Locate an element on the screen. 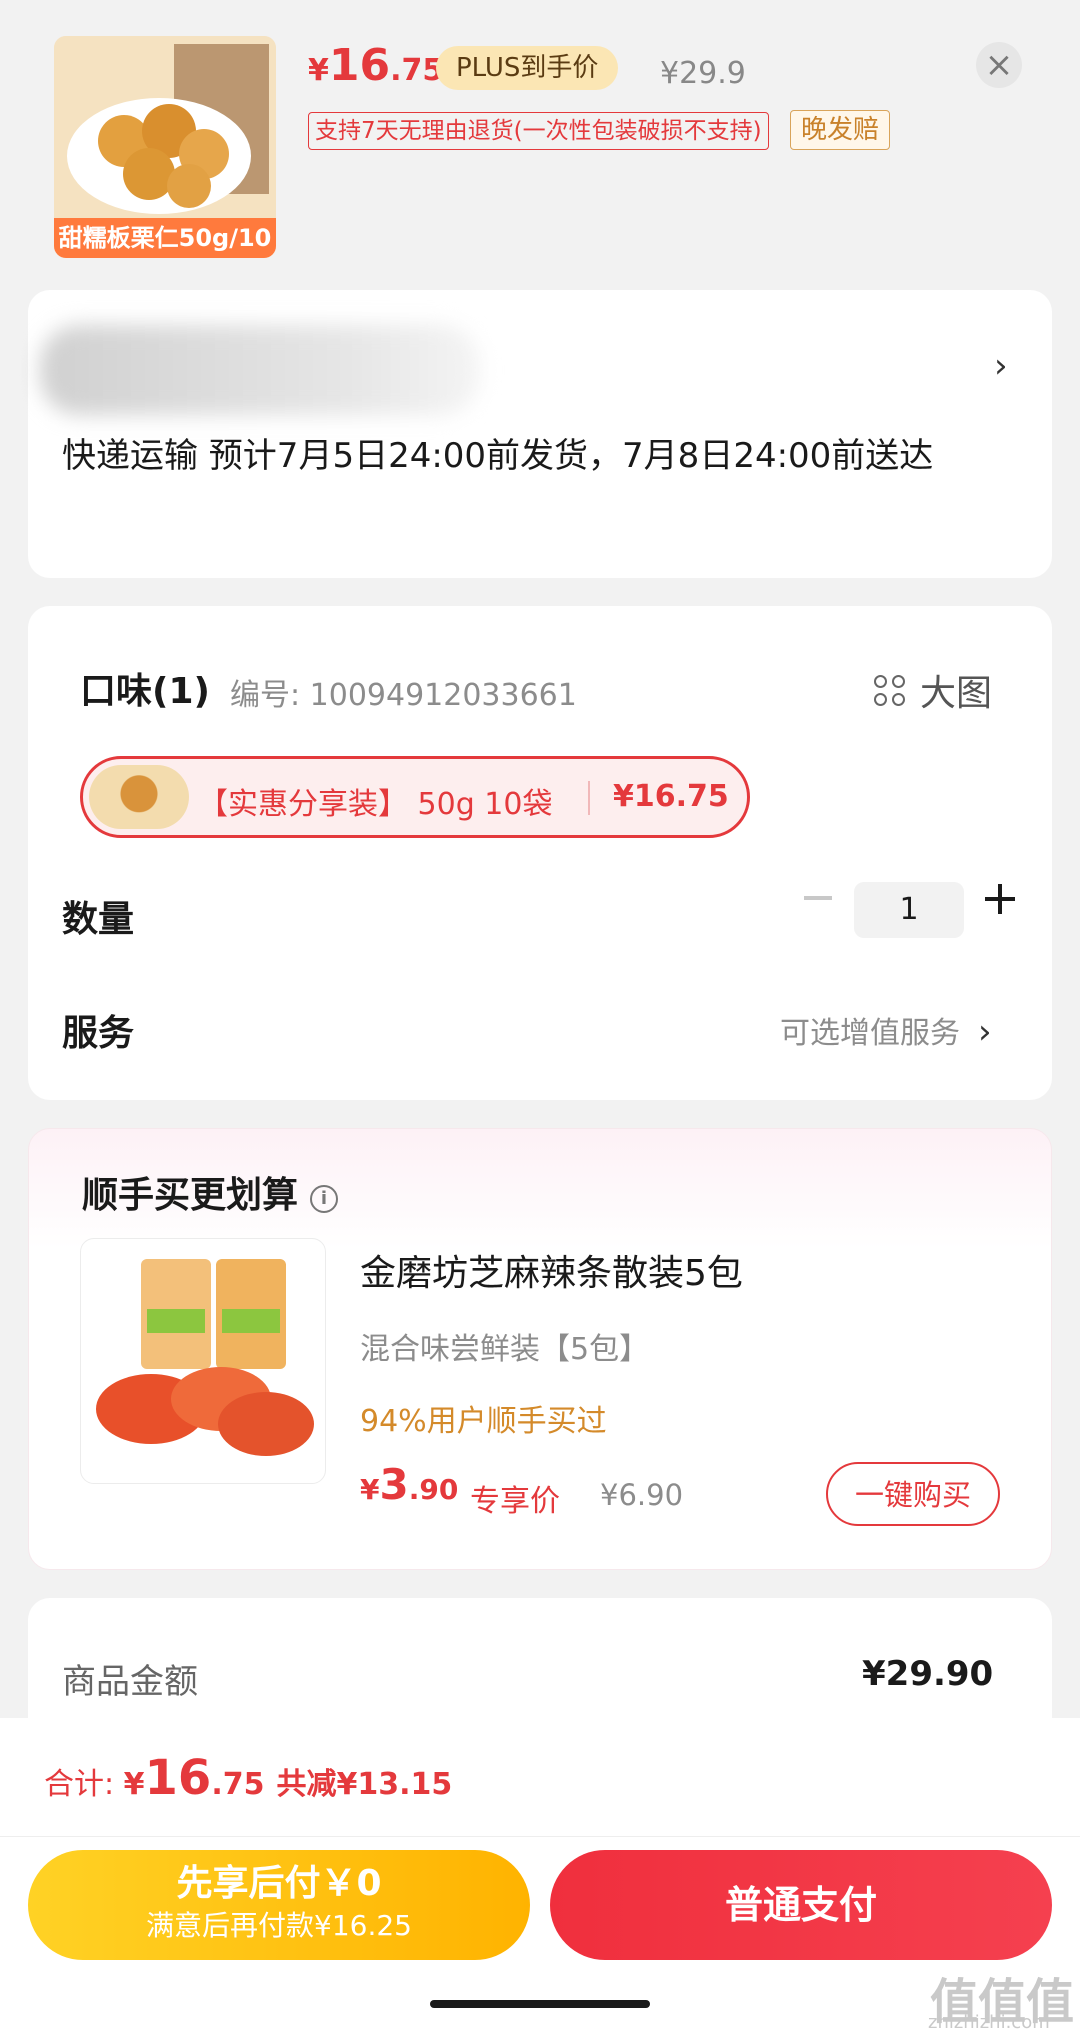  quantity-input: 1 is located at coordinates (909, 910).